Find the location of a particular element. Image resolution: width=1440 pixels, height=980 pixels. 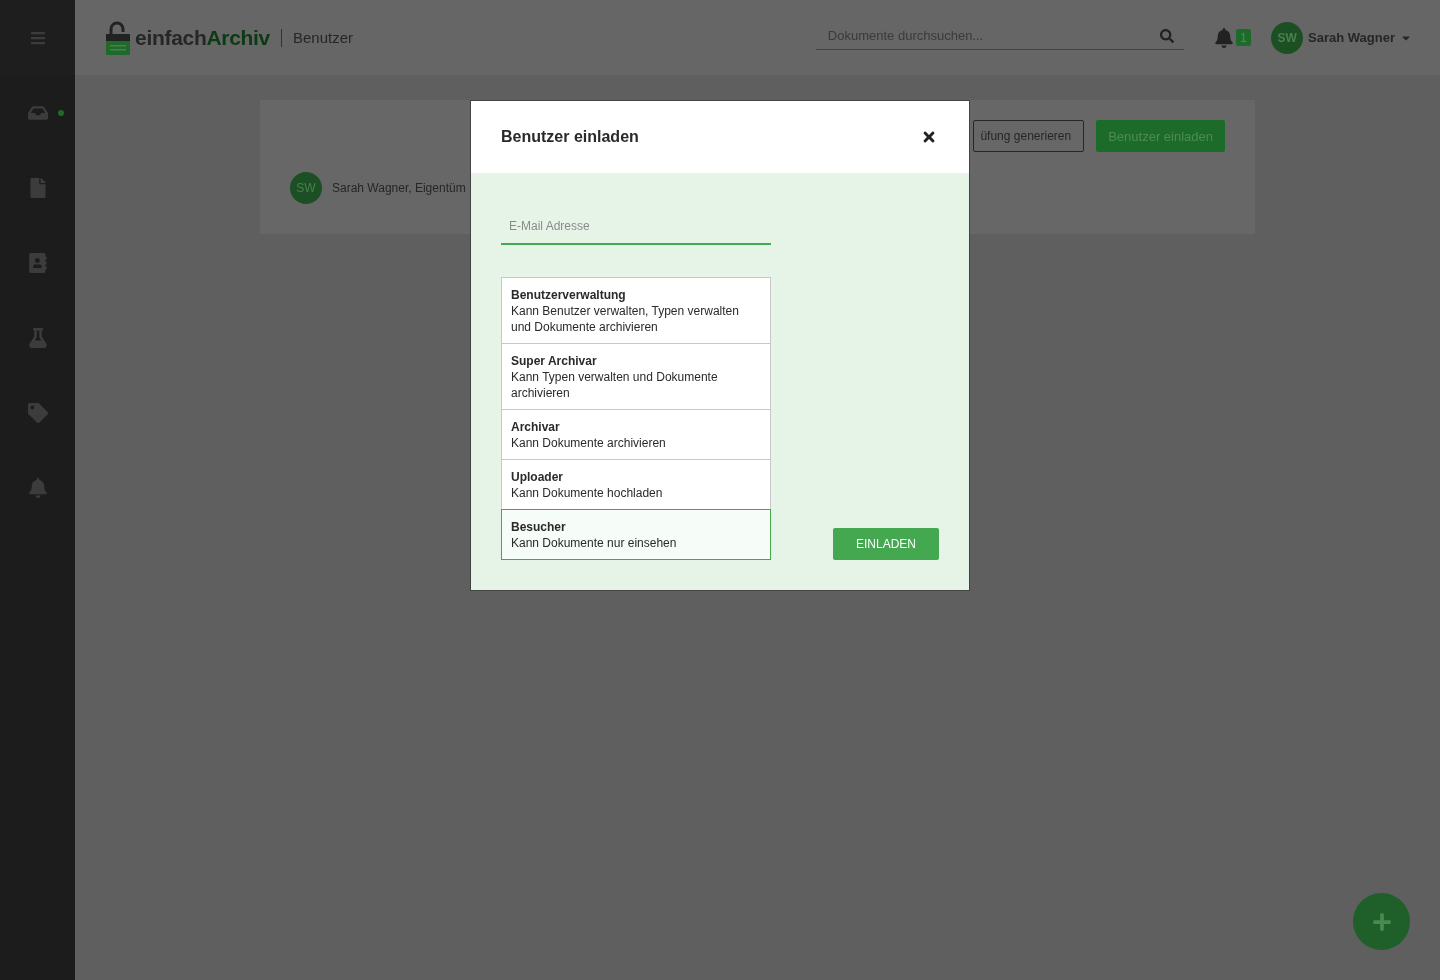

notebook-icon is located at coordinates (37, 262).